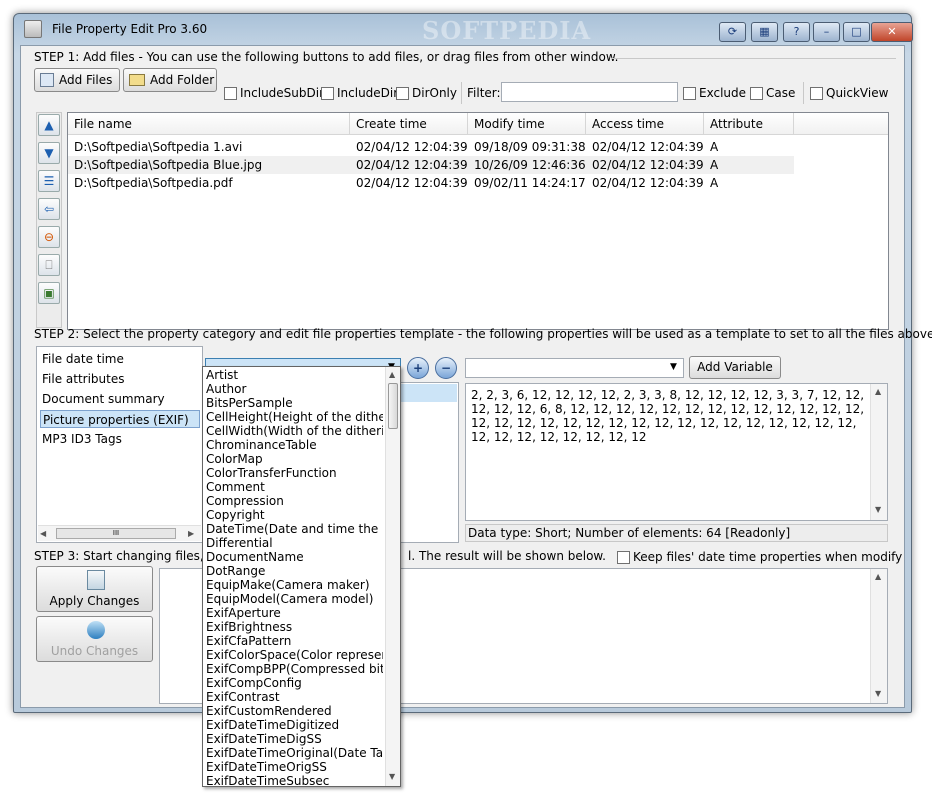  Describe the element at coordinates (49, 181) in the screenshot. I see `clear-list-icon: ☰` at that location.